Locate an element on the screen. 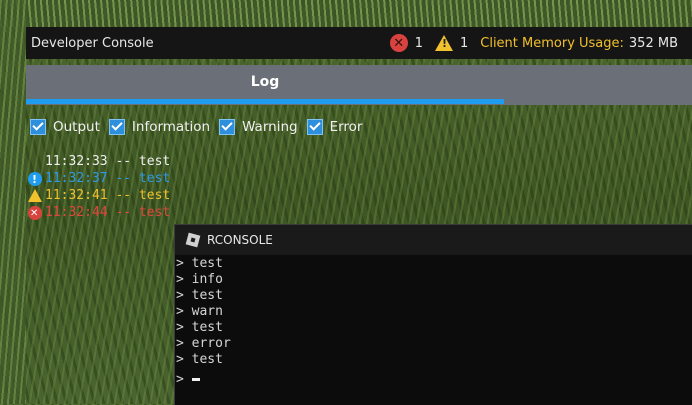 This screenshot has width=692, height=405. filter-warning-checkbox is located at coordinates (227, 127).